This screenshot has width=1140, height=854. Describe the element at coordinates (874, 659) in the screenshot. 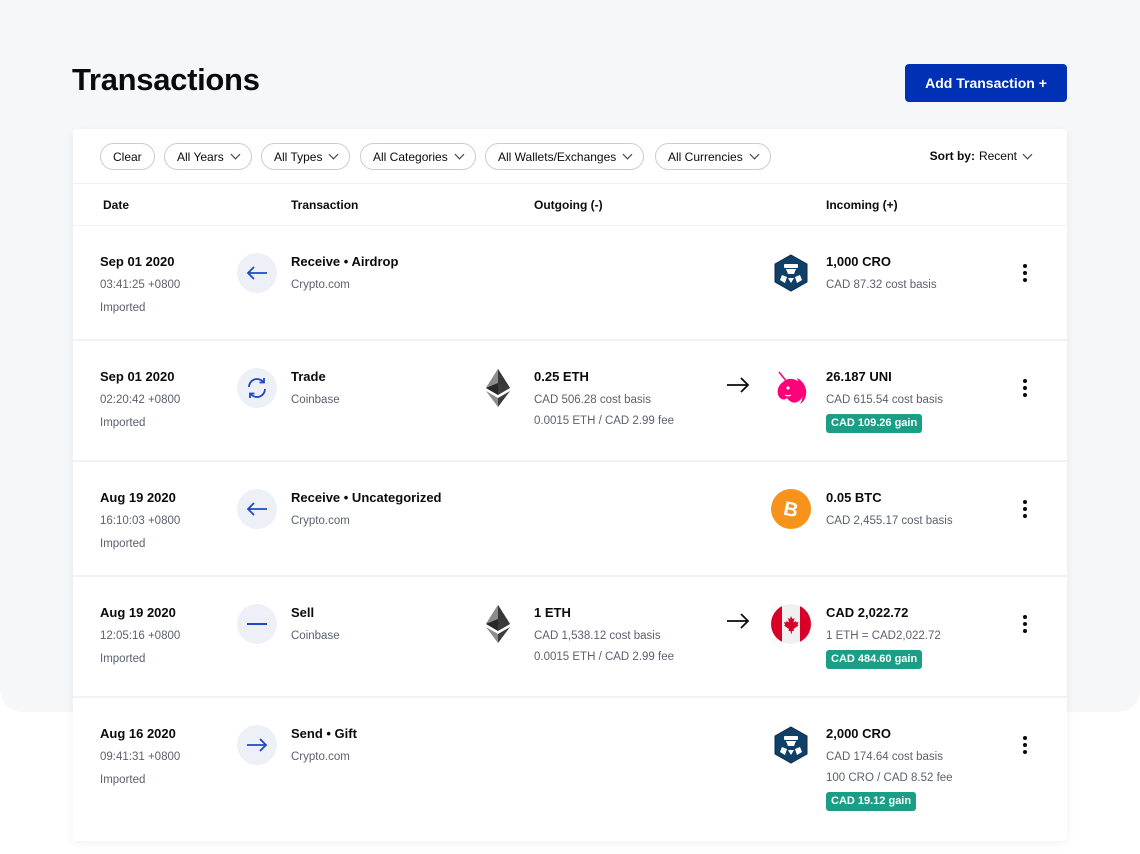

I see `gain-badge: CAD 484.60 gain` at that location.